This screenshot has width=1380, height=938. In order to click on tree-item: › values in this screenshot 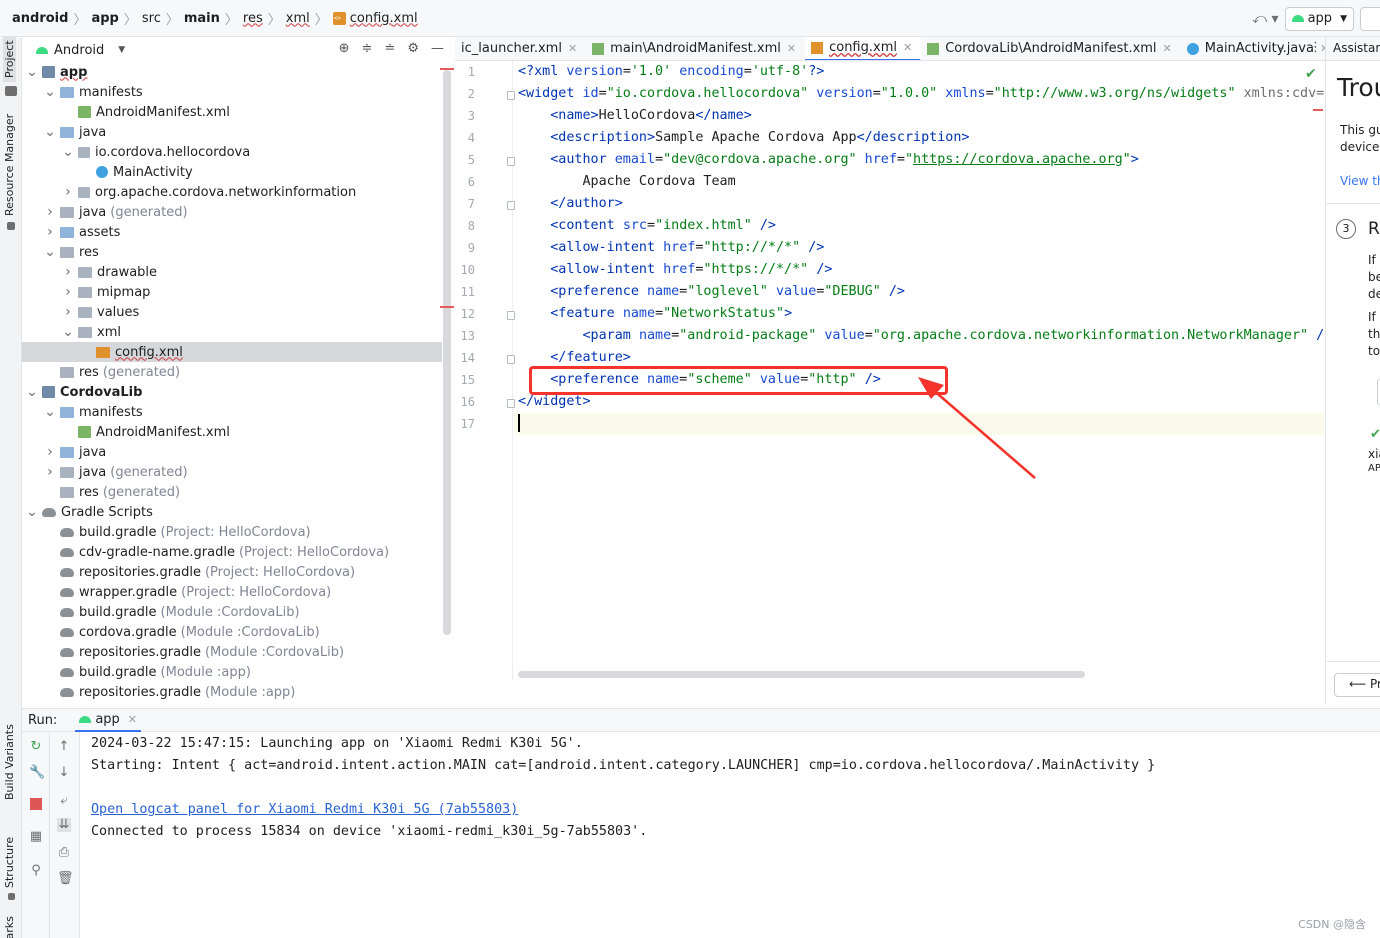, I will do `click(232, 312)`.